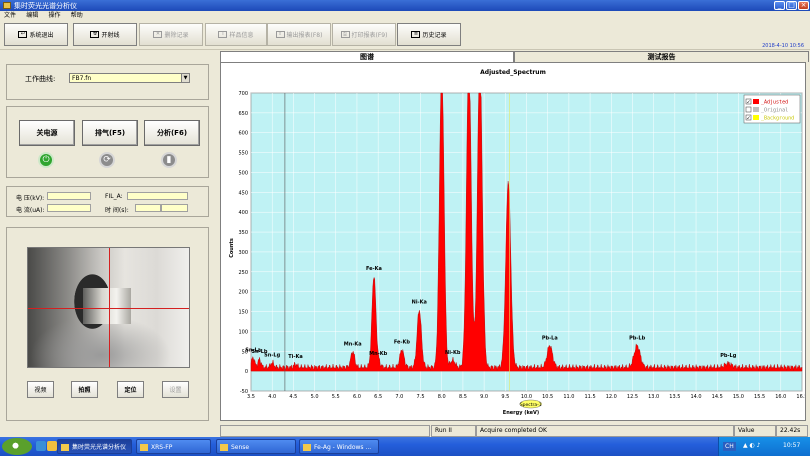 This screenshot has width=810, height=456. Describe the element at coordinates (421, 397) in the screenshot. I see `x-tick-label: 7.5` at that location.